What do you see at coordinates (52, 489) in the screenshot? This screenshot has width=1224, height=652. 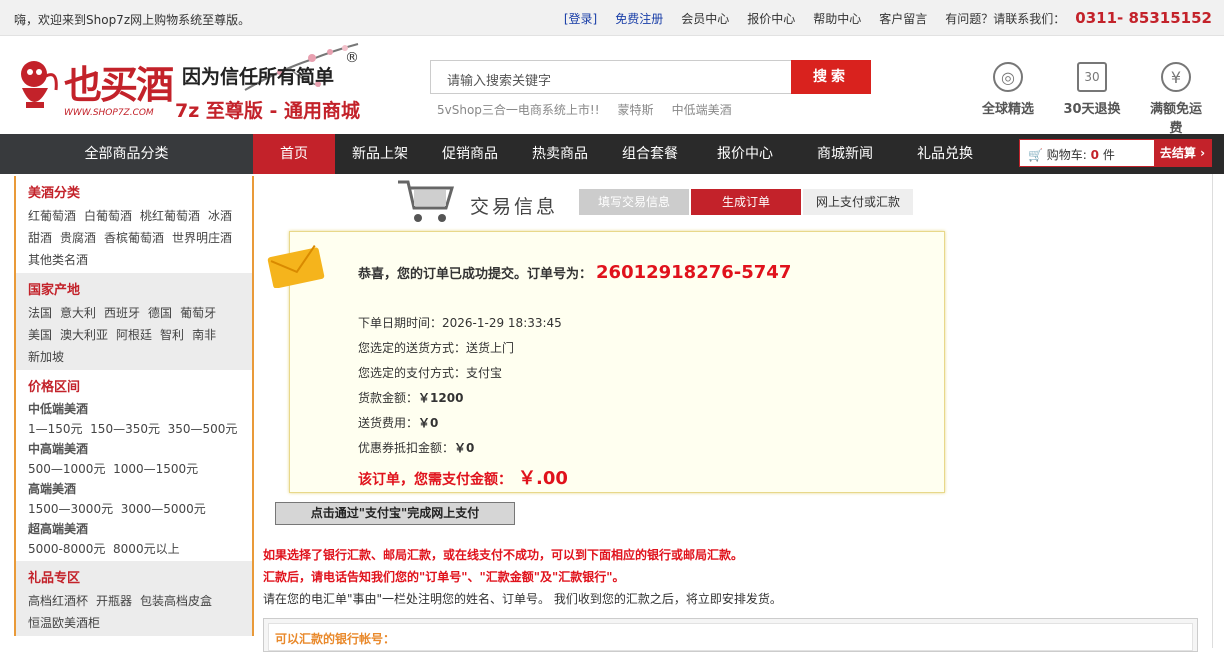 I see `price-group-label: 高端美酒` at bounding box center [52, 489].